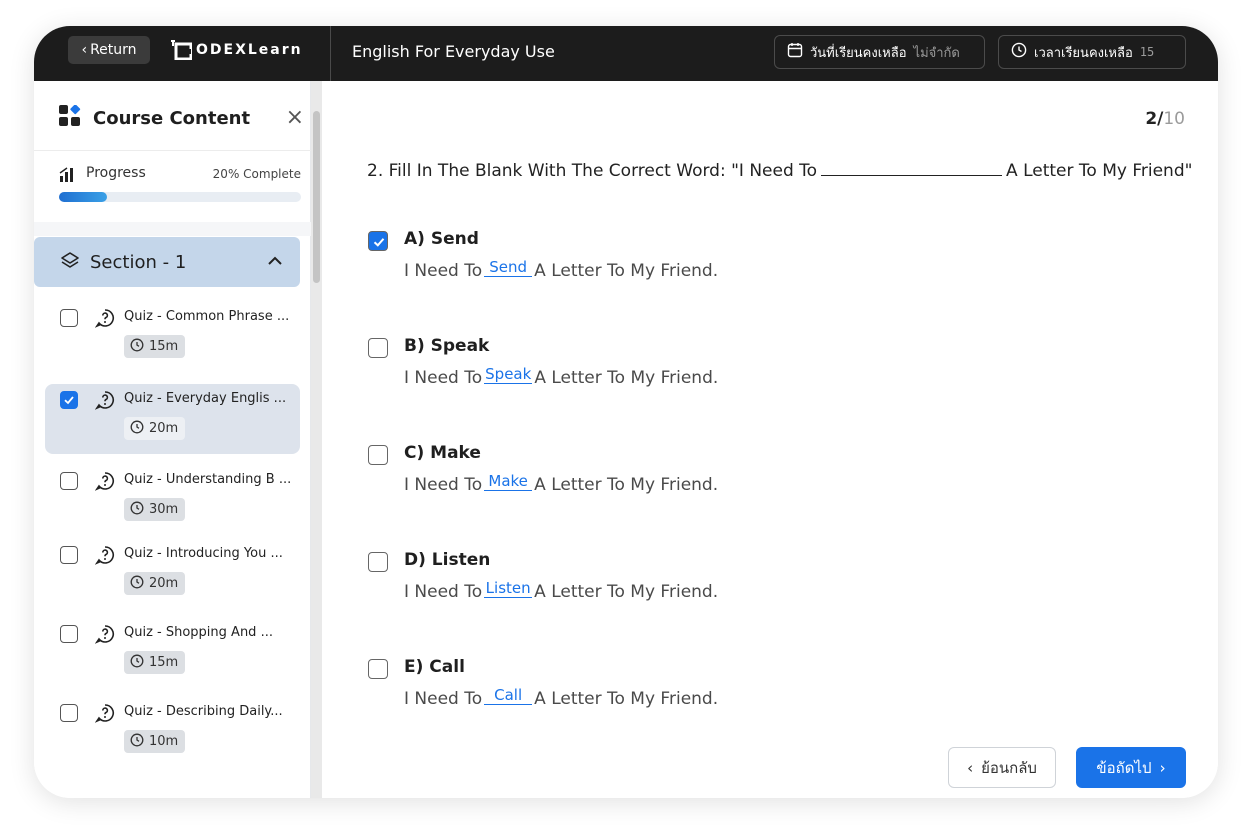 This screenshot has width=1250, height=838. Describe the element at coordinates (508, 374) in the screenshot. I see `filled-word: Speak` at that location.